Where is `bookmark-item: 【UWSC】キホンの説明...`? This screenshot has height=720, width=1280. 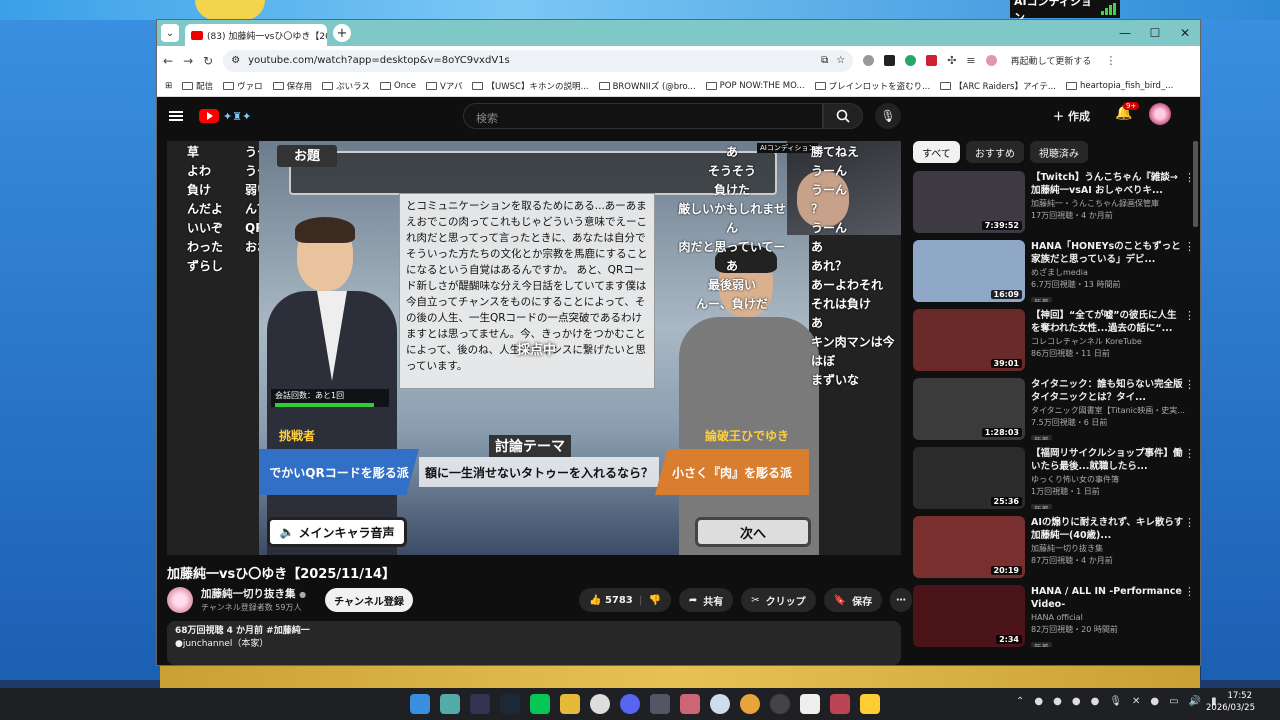 bookmark-item: 【UWSC】キホンの説明... is located at coordinates (530, 86).